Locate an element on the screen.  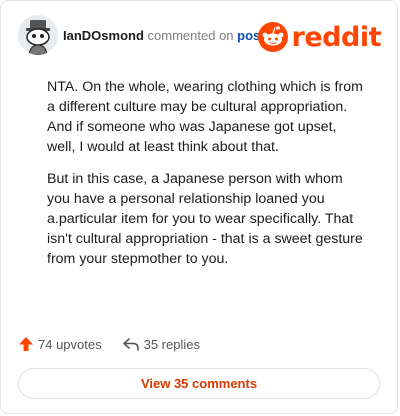
reply-count: 35 replies is located at coordinates (171, 344).